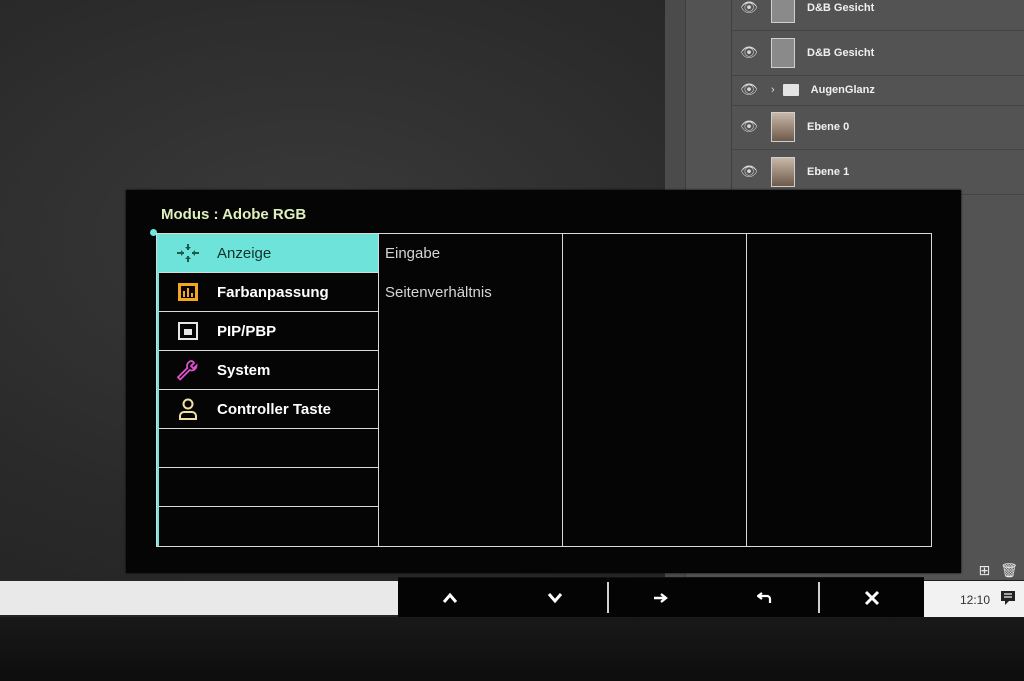 The height and width of the screenshot is (681, 1024). I want to click on right-arrow-icon, so click(661, 597).